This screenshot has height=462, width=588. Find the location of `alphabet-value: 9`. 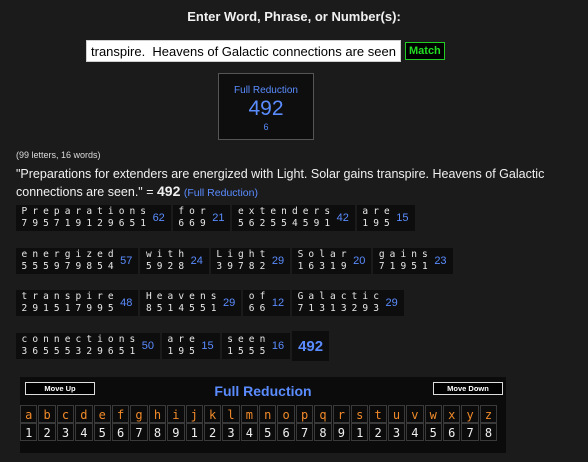

alphabet-value: 9 is located at coordinates (341, 432).